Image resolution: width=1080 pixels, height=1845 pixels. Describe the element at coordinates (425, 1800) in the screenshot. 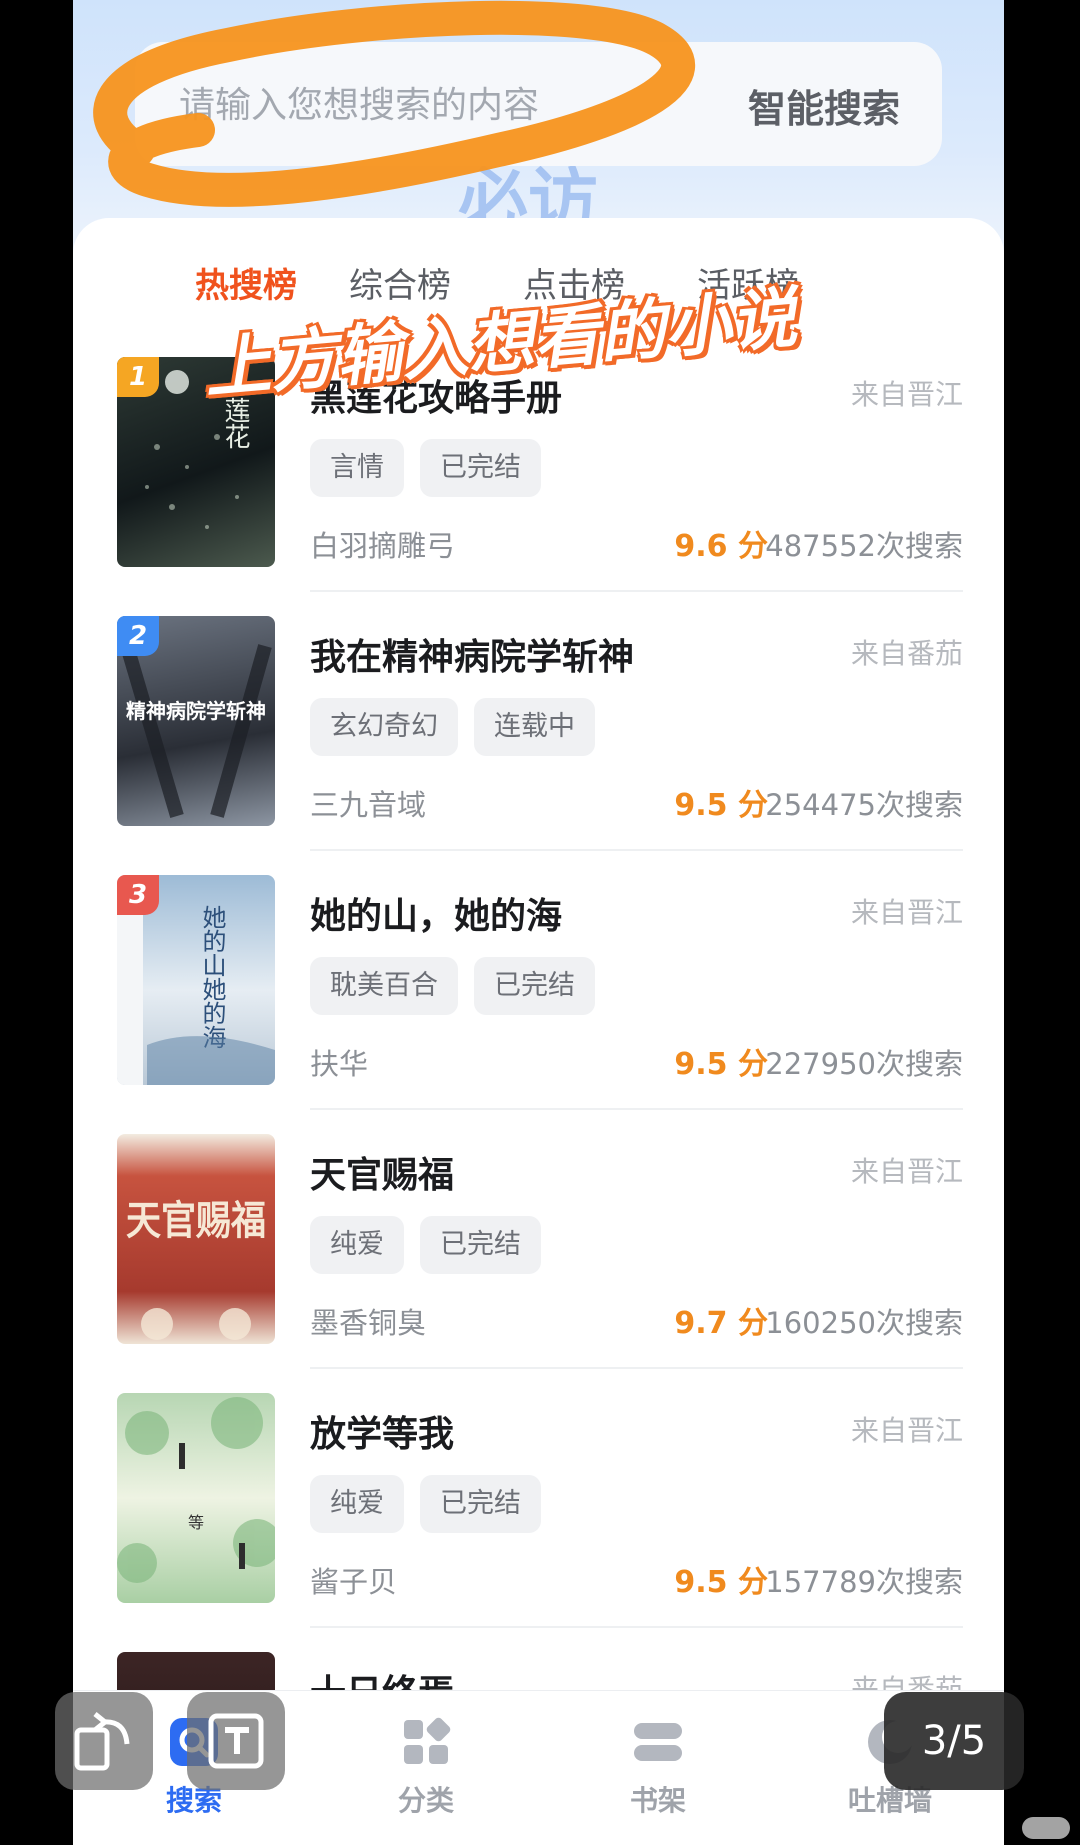

I see `nav-label: 分类` at that location.